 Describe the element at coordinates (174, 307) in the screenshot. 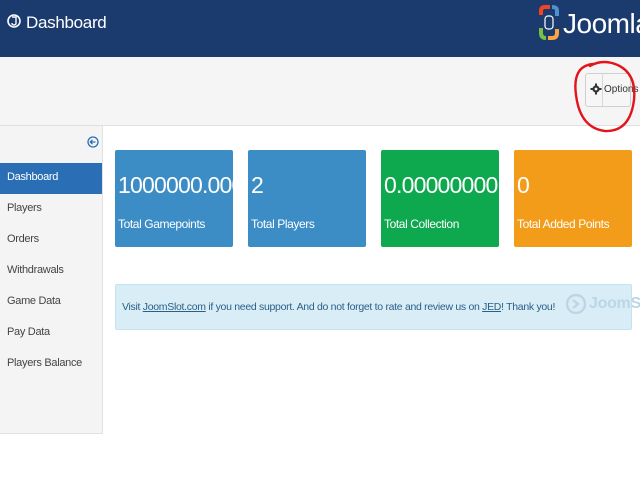

I see `joomslot-link: JoomSlot.com` at that location.